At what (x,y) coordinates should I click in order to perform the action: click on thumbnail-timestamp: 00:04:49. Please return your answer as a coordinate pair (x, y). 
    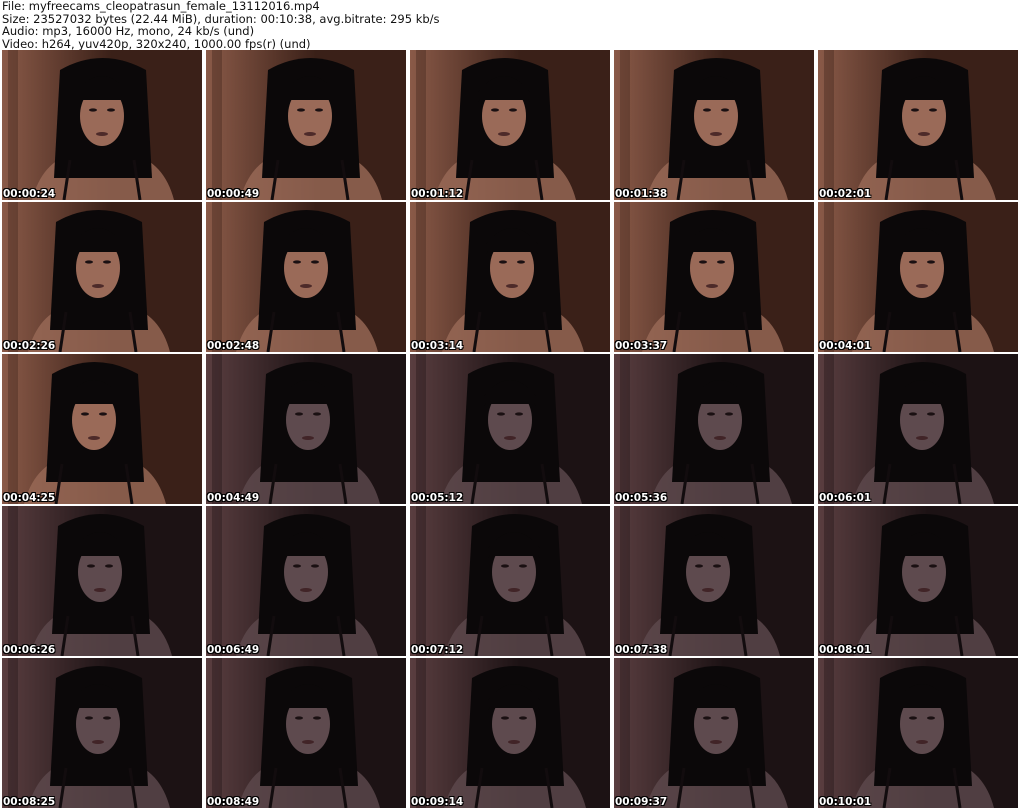
    Looking at the image, I should click on (233, 498).